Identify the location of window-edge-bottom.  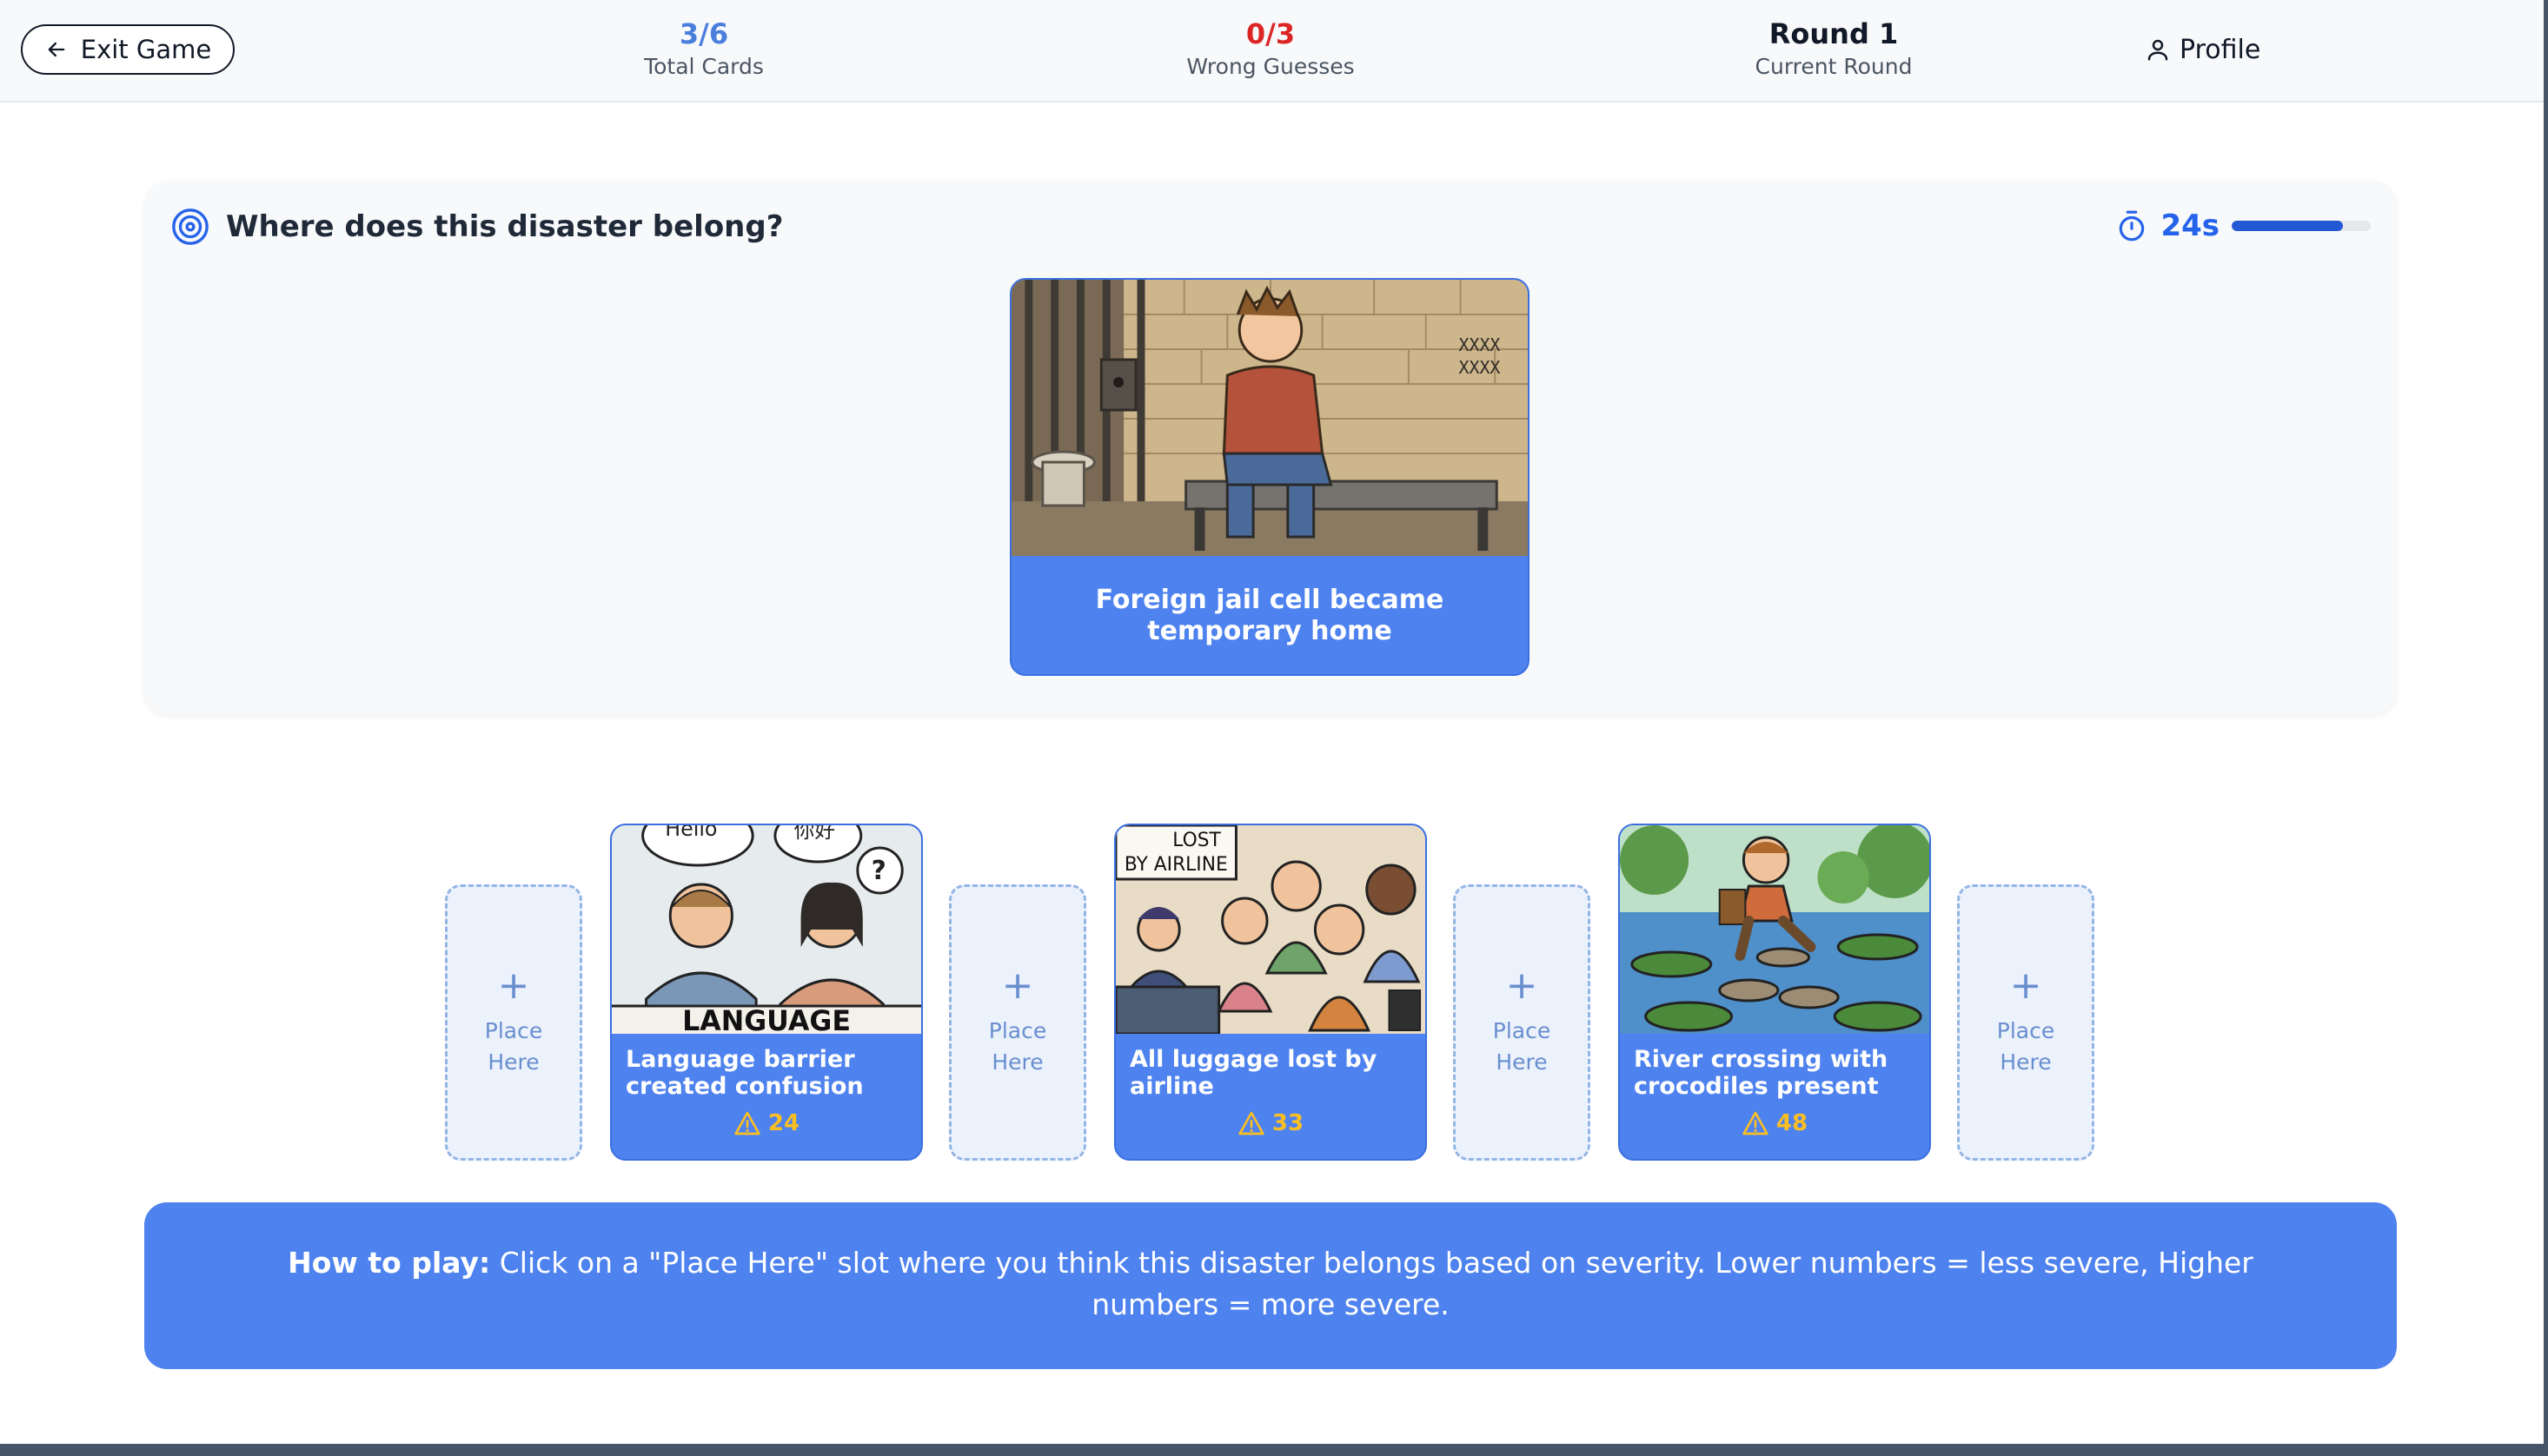
(1274, 1450).